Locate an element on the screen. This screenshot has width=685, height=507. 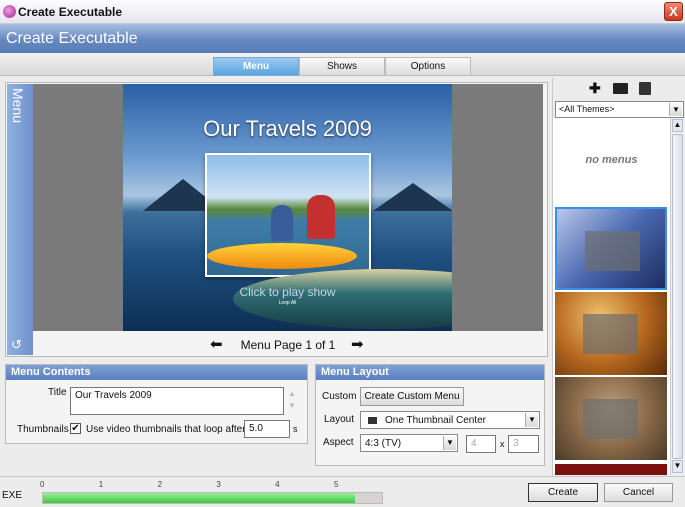
layout-label: Layout is located at coordinates (339, 419).